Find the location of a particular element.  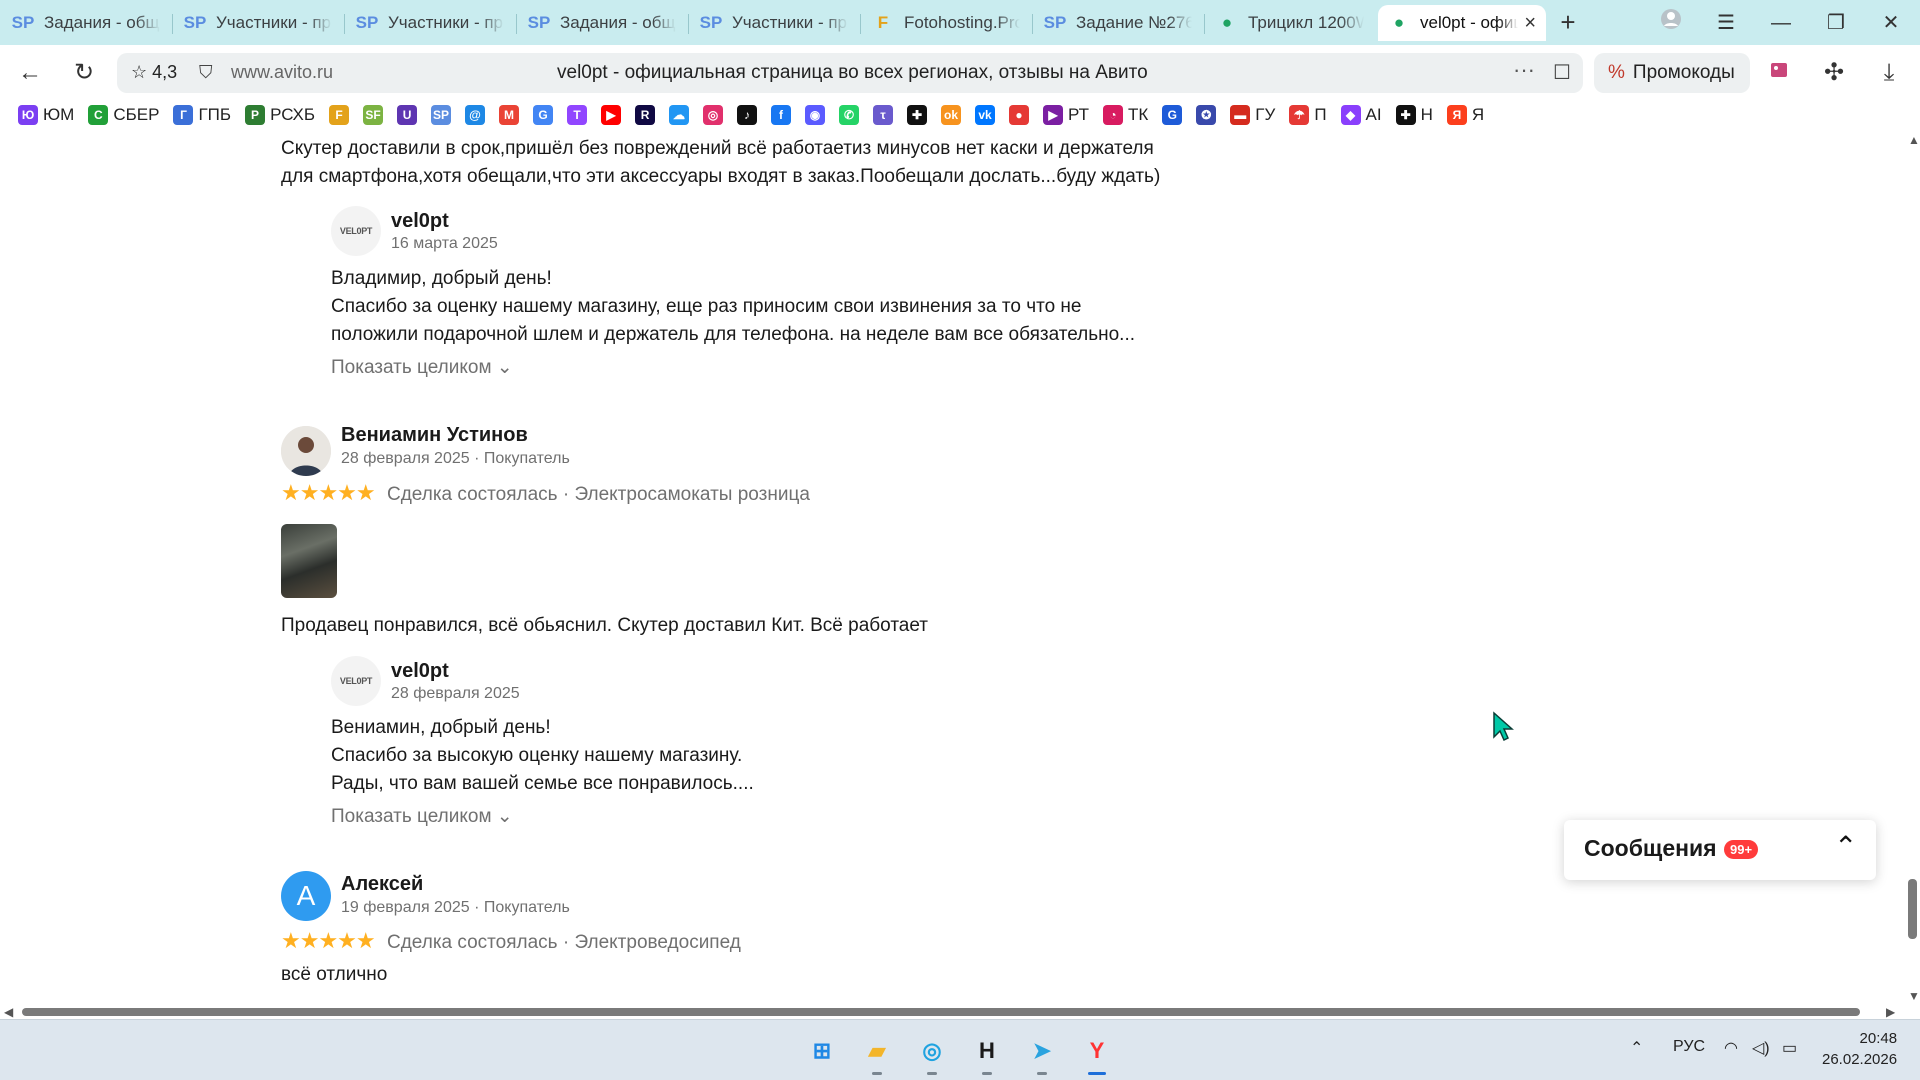

bookmark-item: ◉ is located at coordinates (815, 115).